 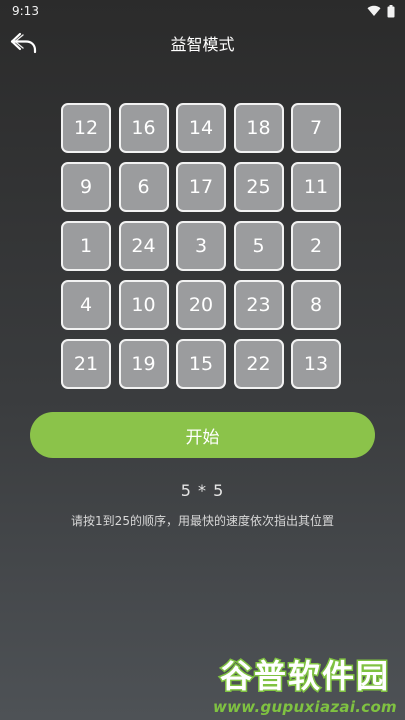 I want to click on grid-cell: 17, so click(x=201, y=187).